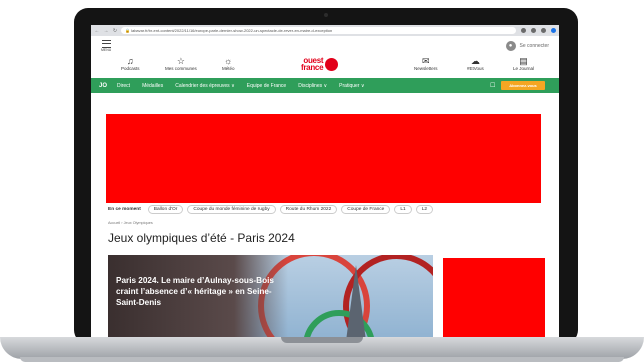 This screenshot has width=644, height=364. What do you see at coordinates (231, 209) in the screenshot?
I see `tag-chip: Coupe du monde féminine de rugby` at bounding box center [231, 209].